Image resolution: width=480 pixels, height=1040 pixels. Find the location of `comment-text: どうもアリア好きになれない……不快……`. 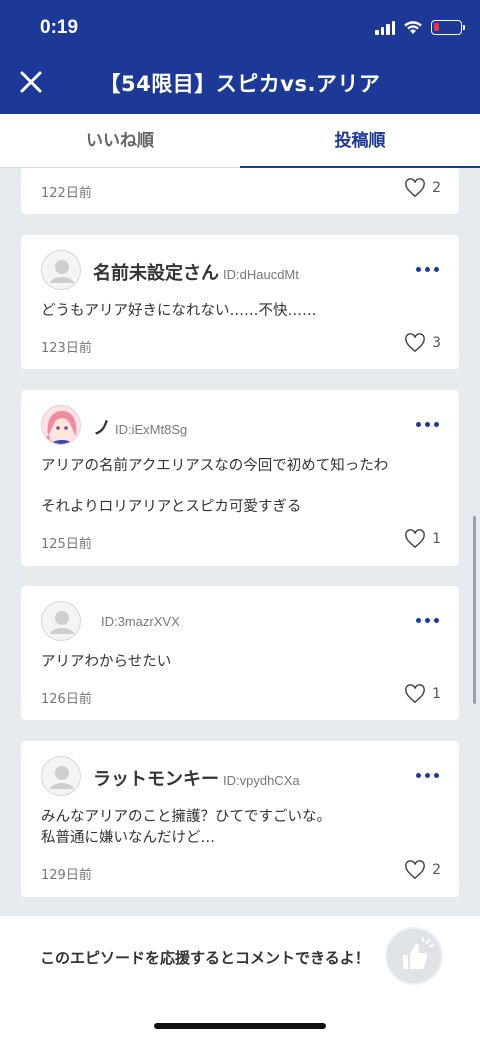

comment-text: どうもアリア好きになれない……不快…… is located at coordinates (179, 311).